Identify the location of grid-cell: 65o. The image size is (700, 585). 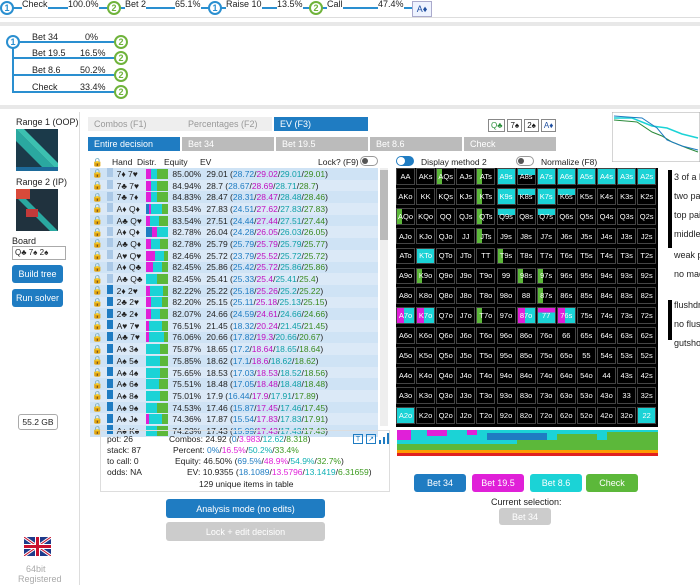
(566, 355).